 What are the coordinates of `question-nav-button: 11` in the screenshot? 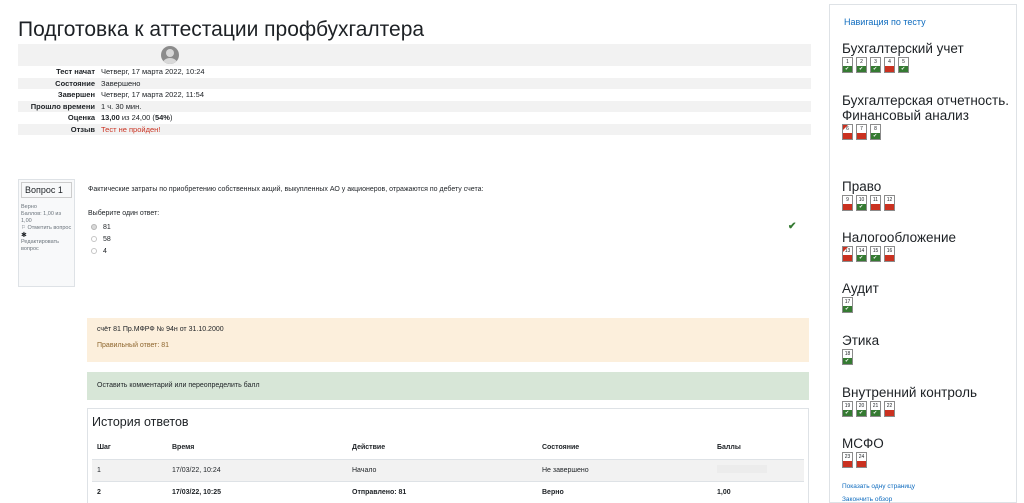 It's located at (875, 203).